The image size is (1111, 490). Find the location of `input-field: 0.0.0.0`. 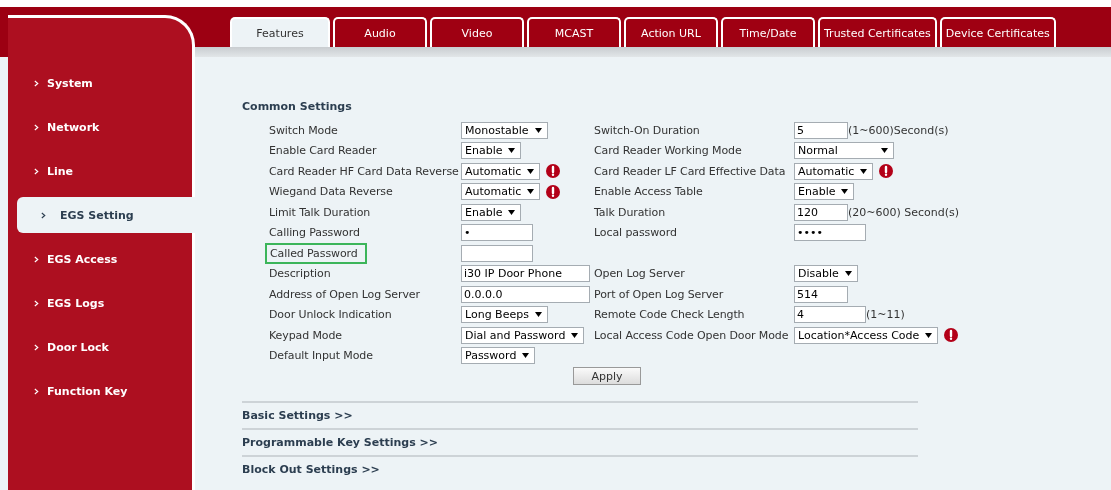

input-field: 0.0.0.0 is located at coordinates (525, 294).